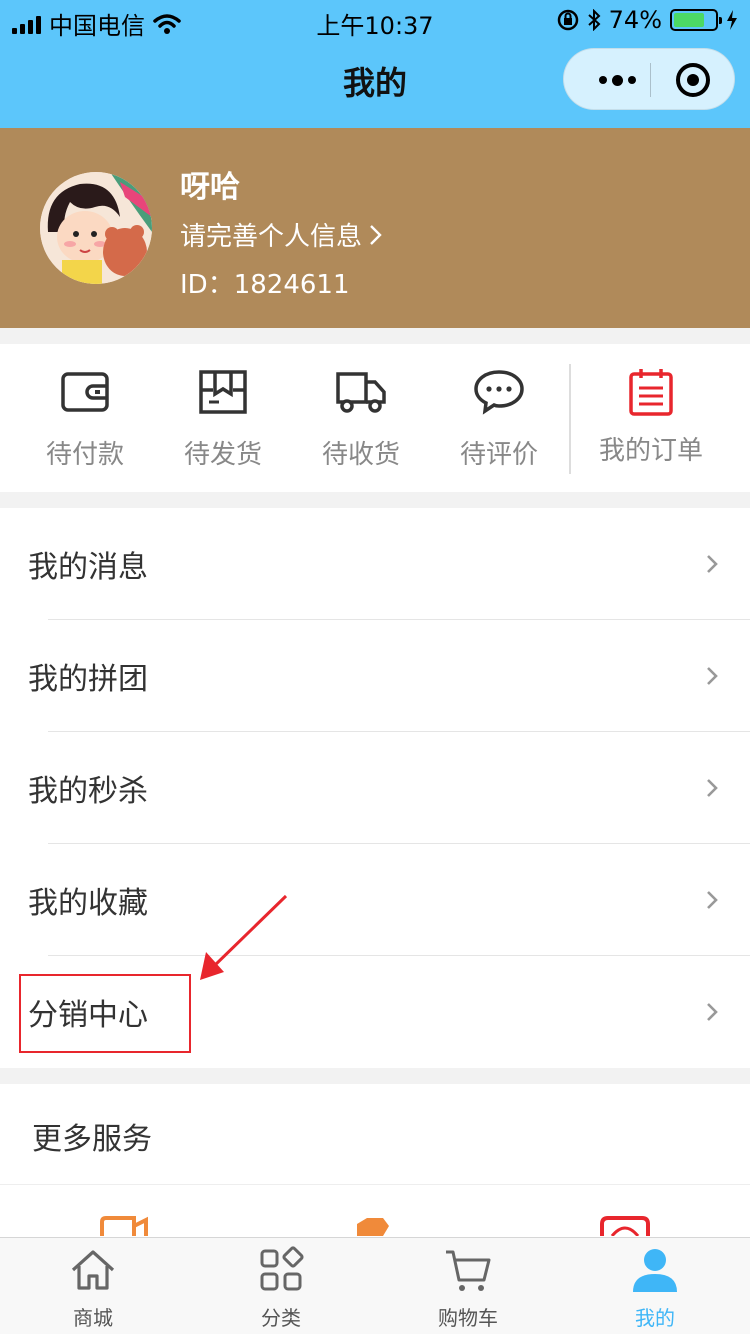  Describe the element at coordinates (468, 1318) in the screenshot. I see `tab-label: 购物车` at that location.